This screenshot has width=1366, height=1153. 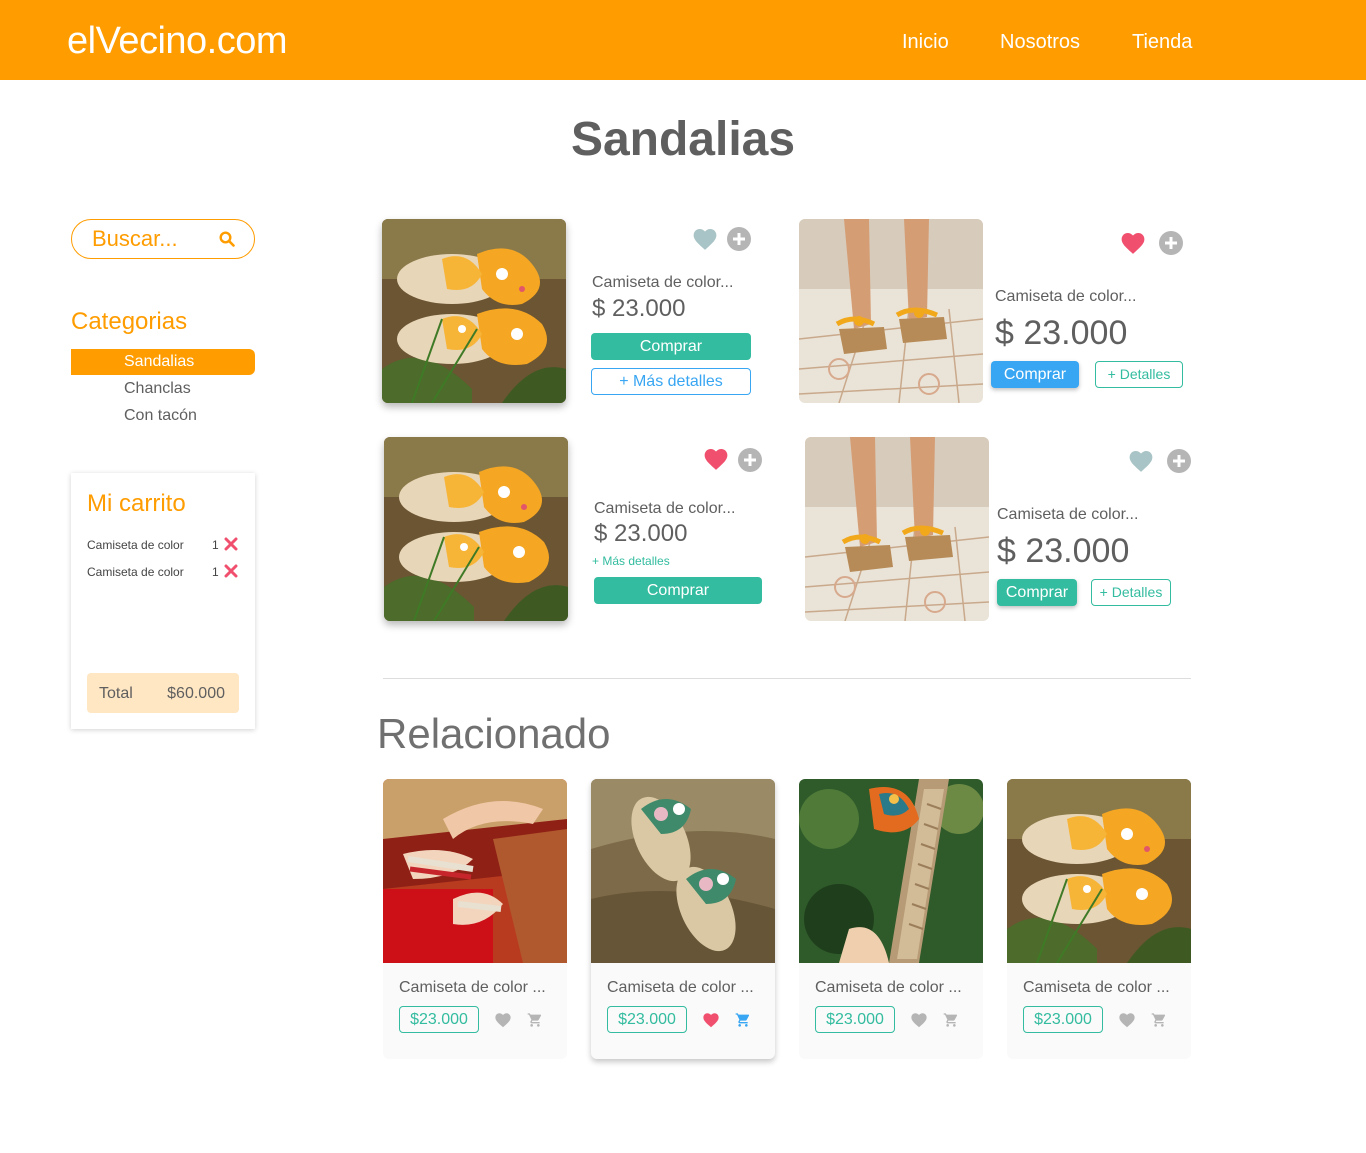 I want to click on more-details-button: + Más detalles, so click(x=671, y=381).